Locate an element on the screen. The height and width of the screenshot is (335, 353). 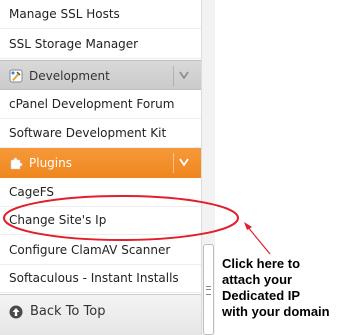
sidebar-item-softaculous: Softaculous - Instant Installs is located at coordinates (100, 278).